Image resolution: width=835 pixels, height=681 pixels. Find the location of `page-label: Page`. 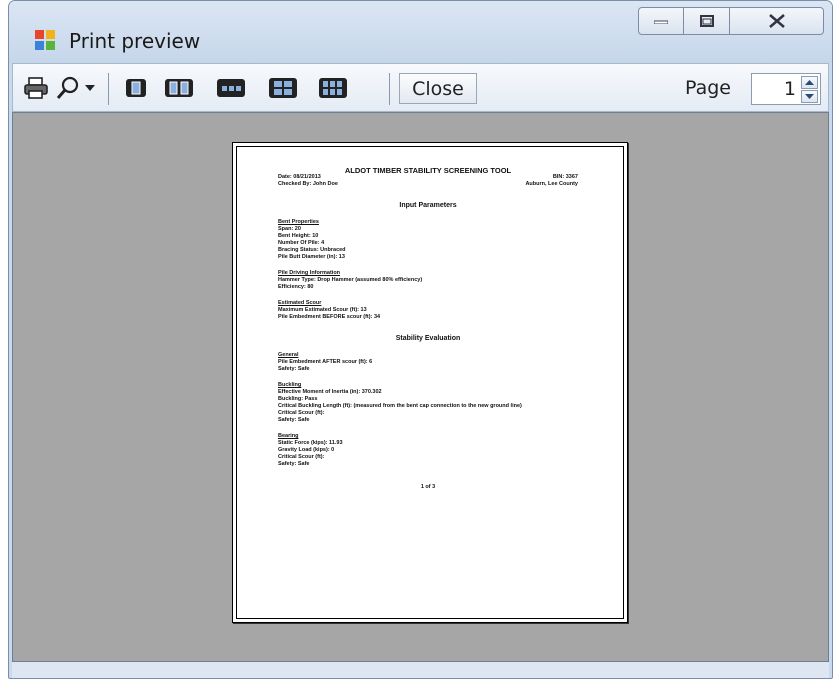

page-label: Page is located at coordinates (708, 88).